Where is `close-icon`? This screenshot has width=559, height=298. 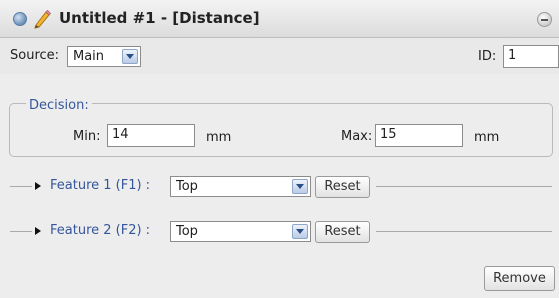
close-icon is located at coordinates (544, 19).